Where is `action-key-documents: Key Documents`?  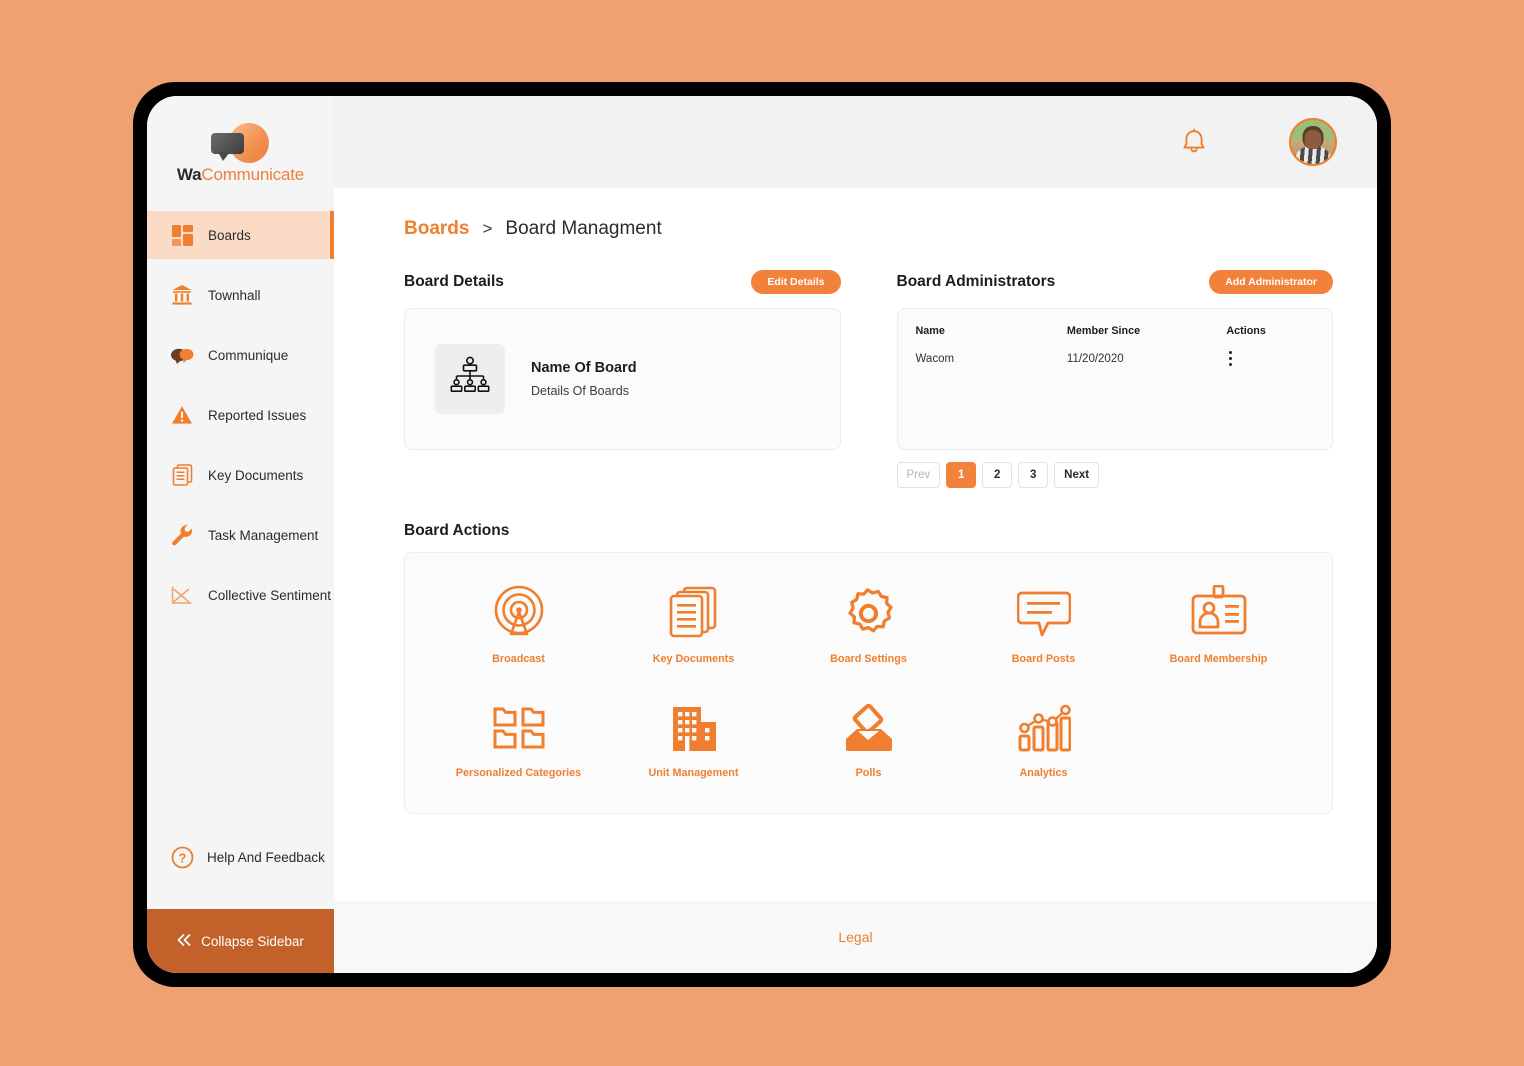
action-key-documents: Key Documents is located at coordinates (693, 624).